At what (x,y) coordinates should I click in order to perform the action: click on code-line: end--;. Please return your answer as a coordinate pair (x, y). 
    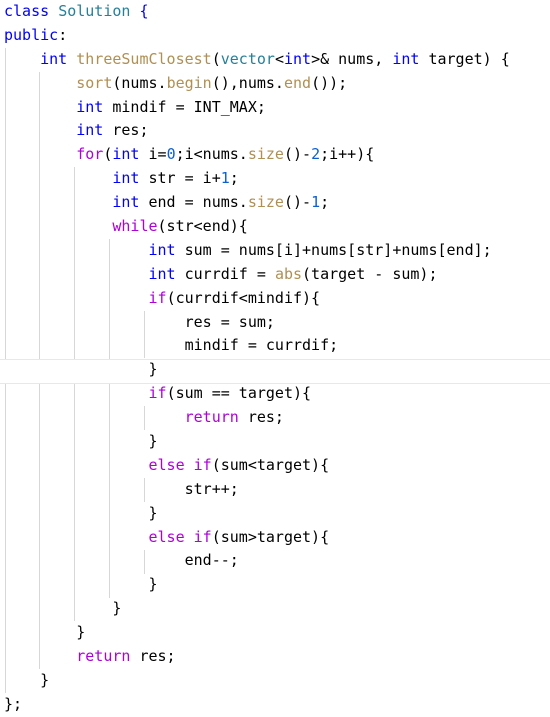
    Looking at the image, I should click on (275, 561).